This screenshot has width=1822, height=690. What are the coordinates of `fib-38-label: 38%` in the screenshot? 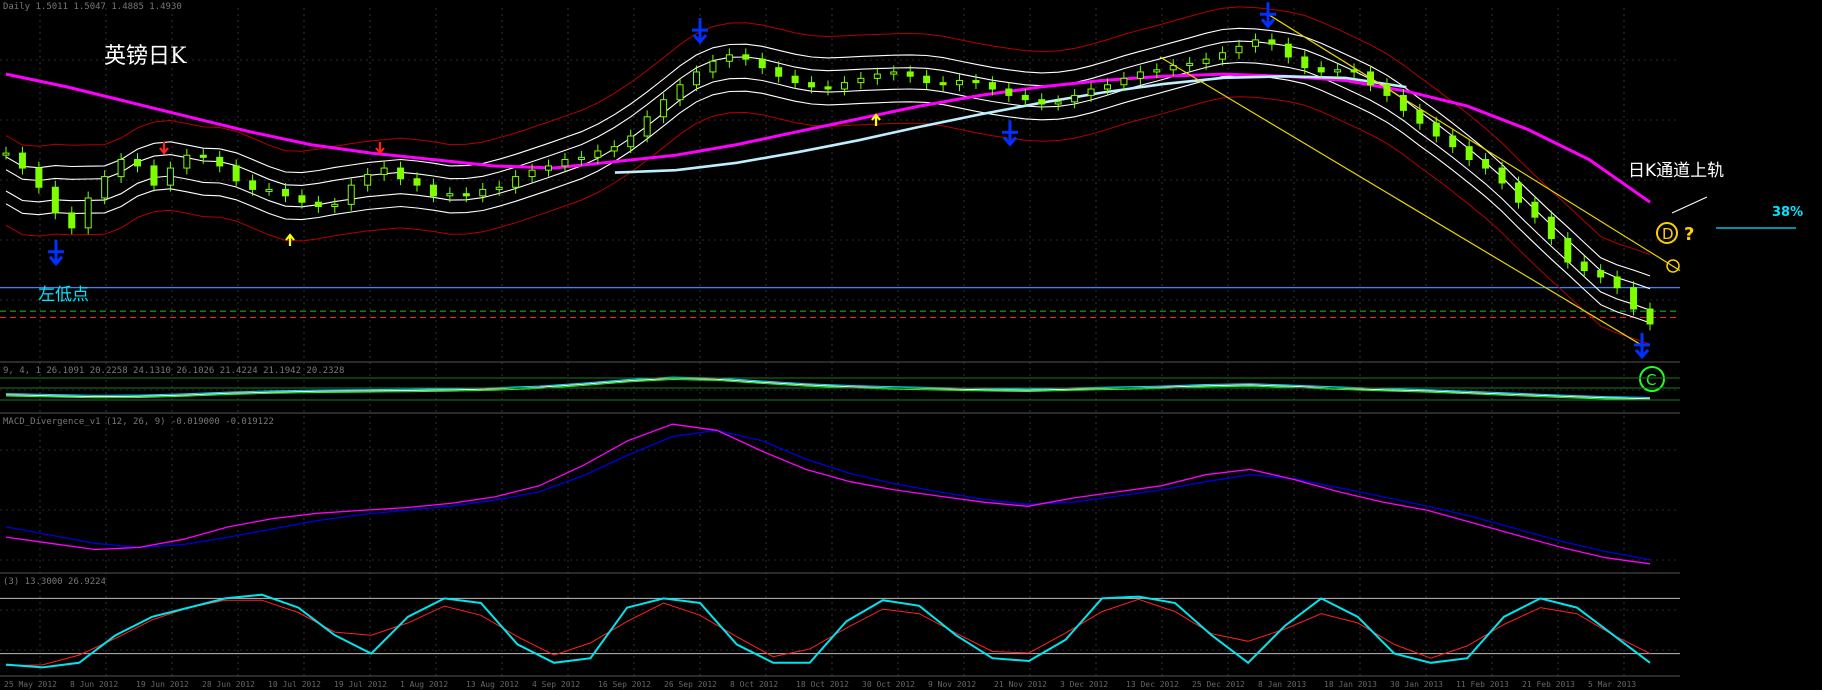 It's located at (1788, 212).